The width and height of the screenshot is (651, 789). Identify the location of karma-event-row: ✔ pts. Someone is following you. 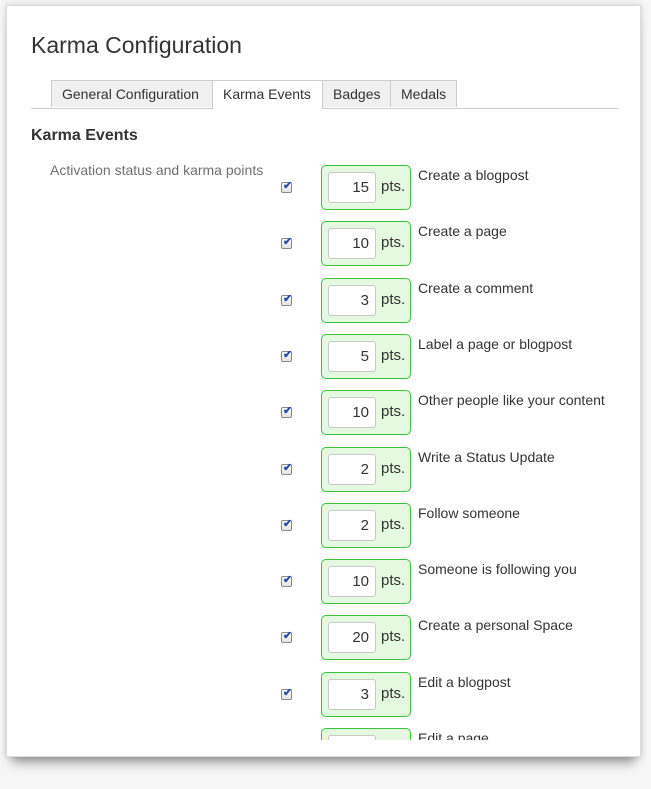
(323, 587).